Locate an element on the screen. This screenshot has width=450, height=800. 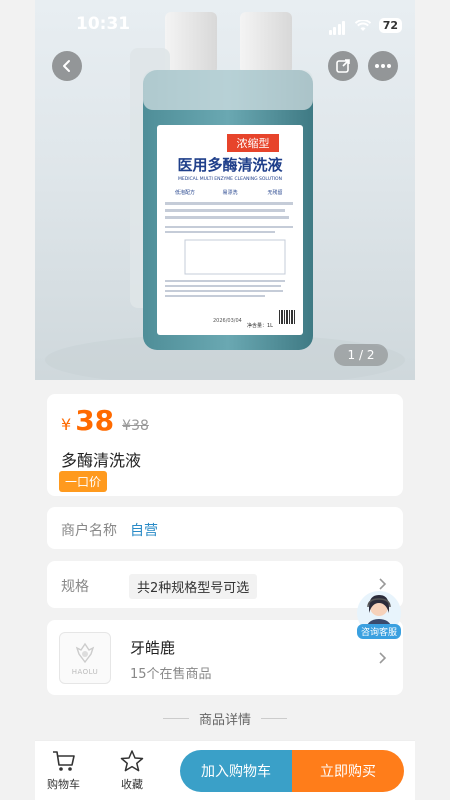
price-row: ¥ 38 ¥38 is located at coordinates (105, 420).